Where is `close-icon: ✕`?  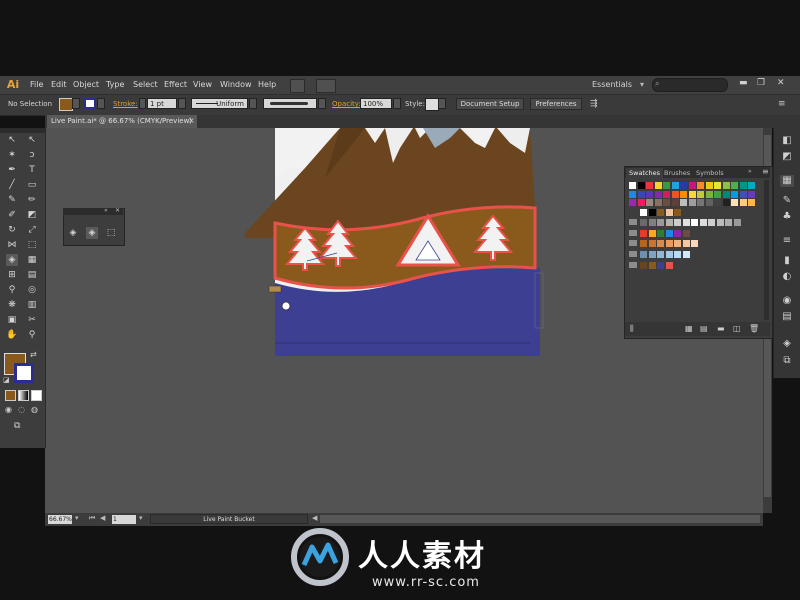 close-icon: ✕ is located at coordinates (117, 210).